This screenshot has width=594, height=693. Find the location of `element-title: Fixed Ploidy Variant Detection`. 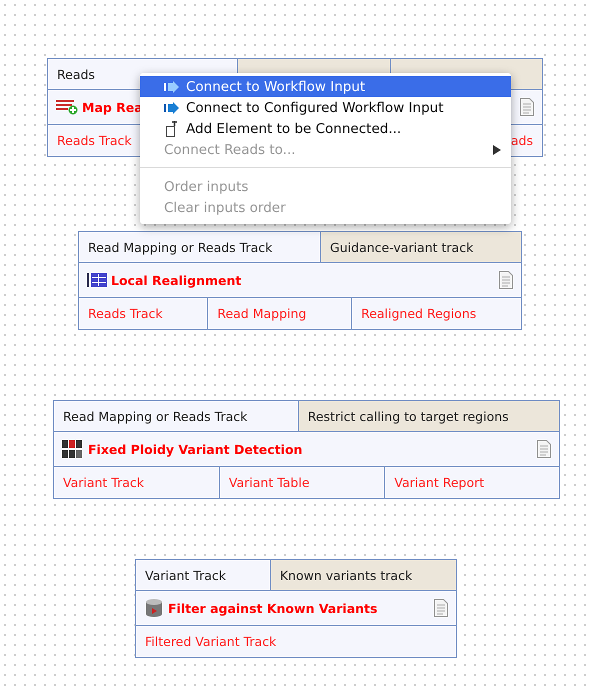

element-title: Fixed Ploidy Variant Detection is located at coordinates (195, 449).